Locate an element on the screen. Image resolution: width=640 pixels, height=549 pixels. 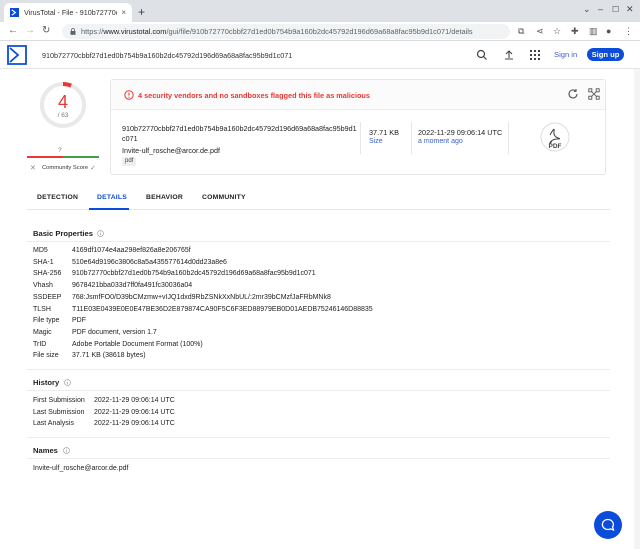
chat-button is located at coordinates (608, 525).